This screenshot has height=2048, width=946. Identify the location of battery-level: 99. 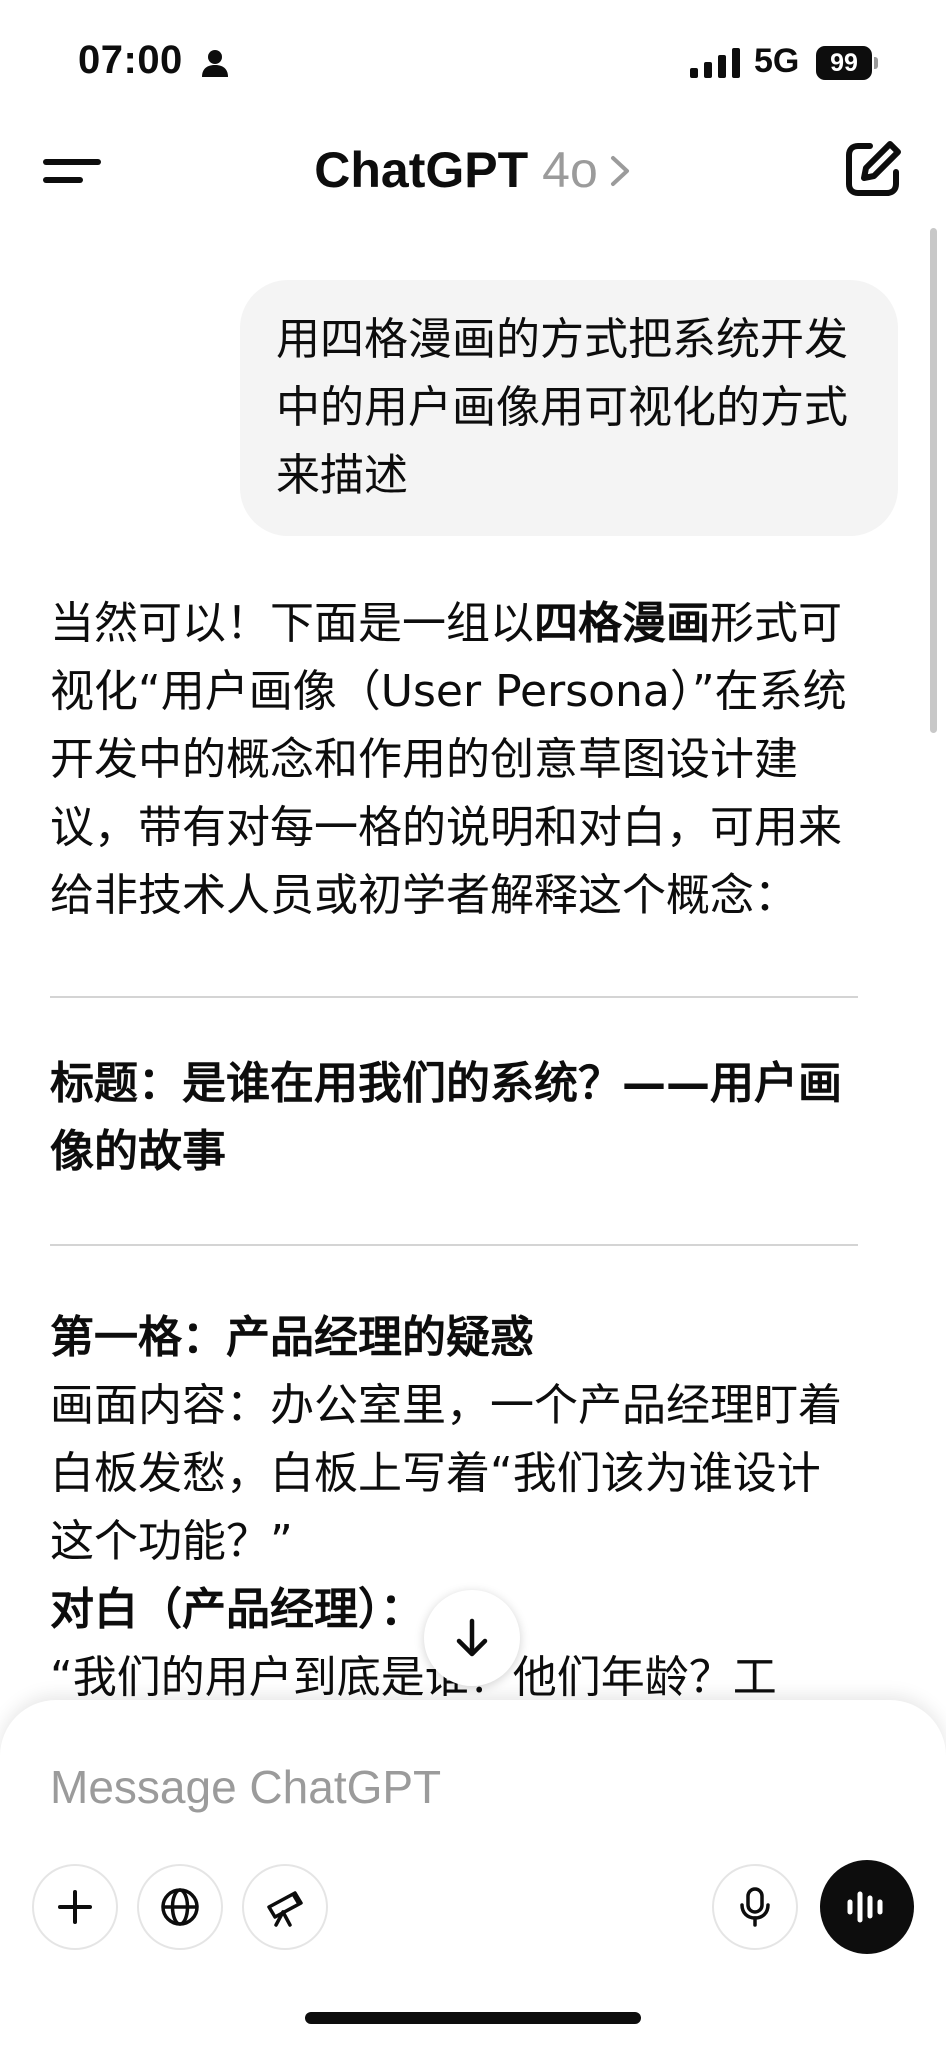
(844, 63).